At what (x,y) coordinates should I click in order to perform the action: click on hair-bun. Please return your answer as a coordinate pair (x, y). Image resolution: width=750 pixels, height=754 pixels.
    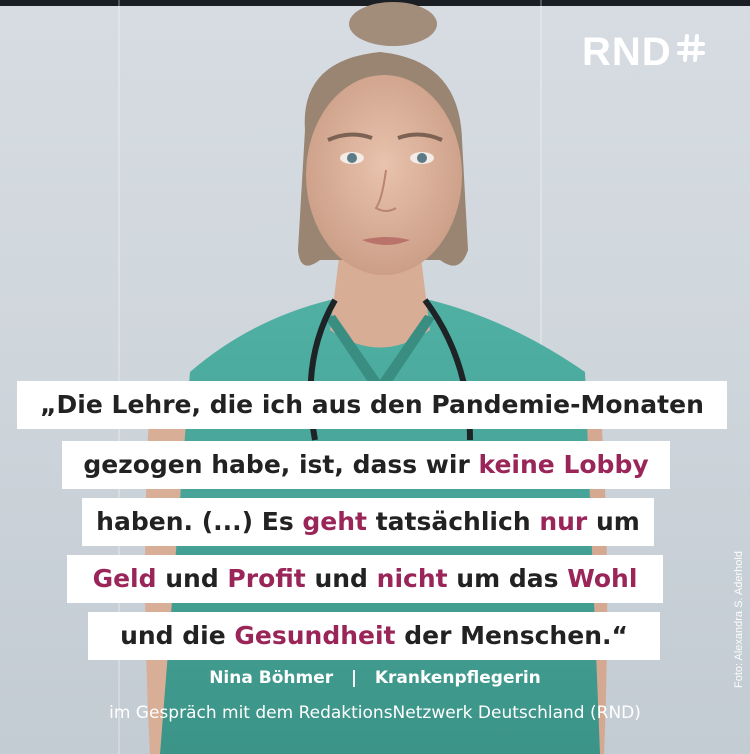
    Looking at the image, I should click on (393, 24).